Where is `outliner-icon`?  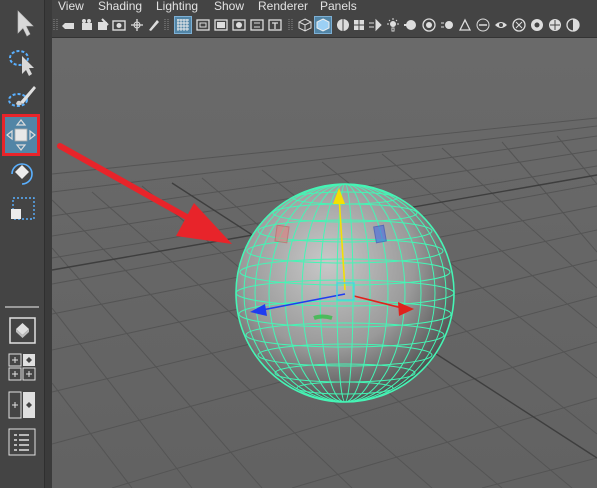
outliner-icon is located at coordinates (22, 442).